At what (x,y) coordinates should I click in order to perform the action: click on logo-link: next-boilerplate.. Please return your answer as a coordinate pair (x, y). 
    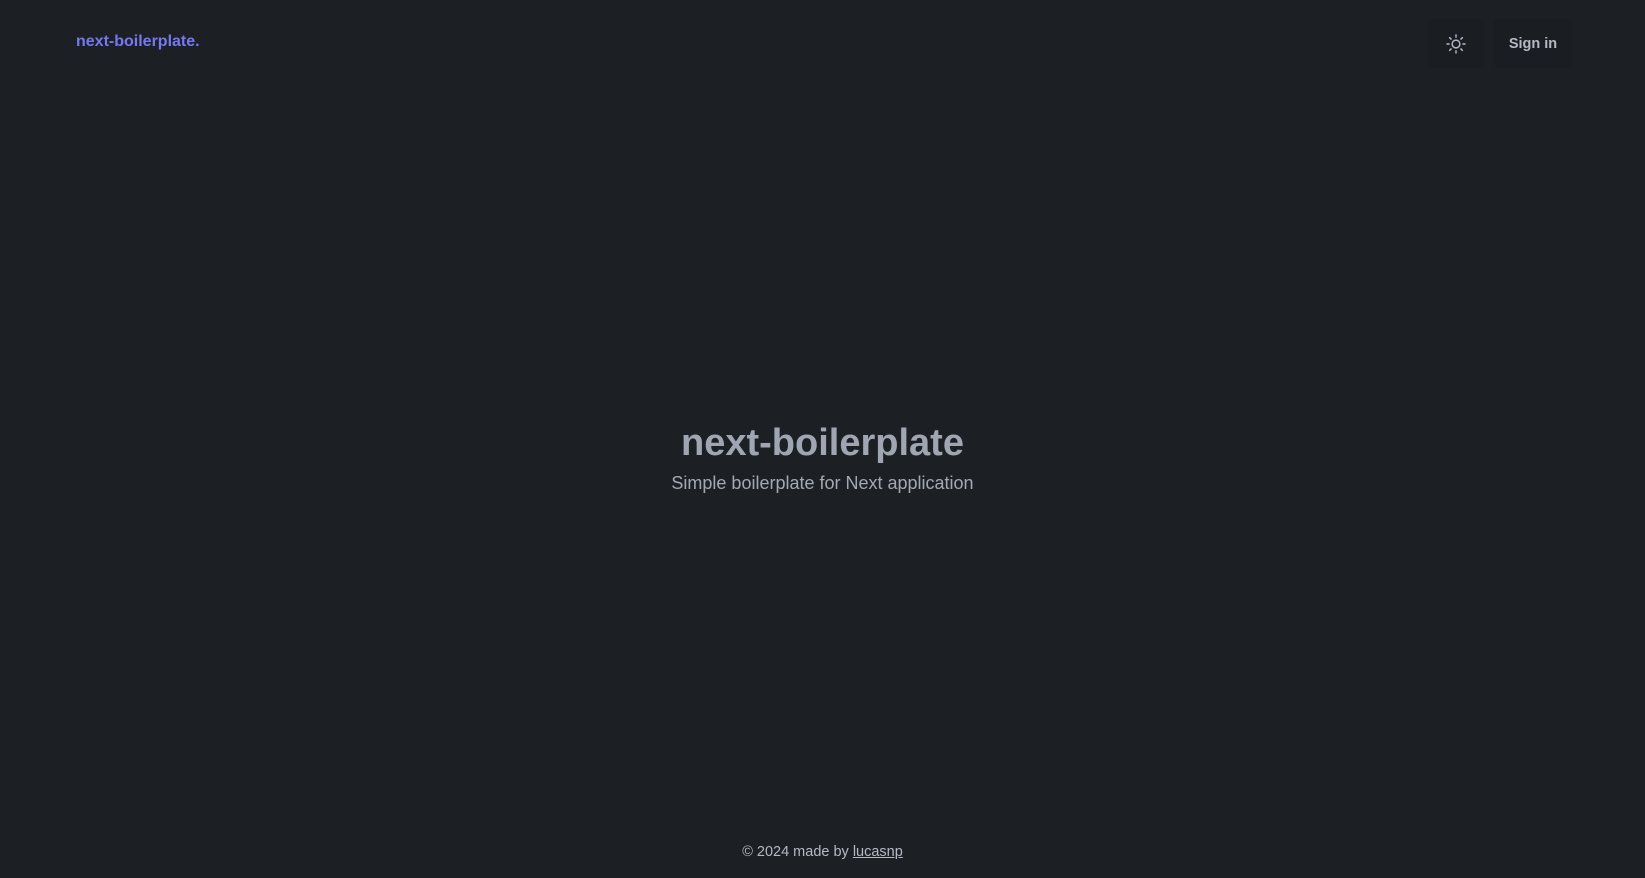
    Looking at the image, I should click on (138, 42).